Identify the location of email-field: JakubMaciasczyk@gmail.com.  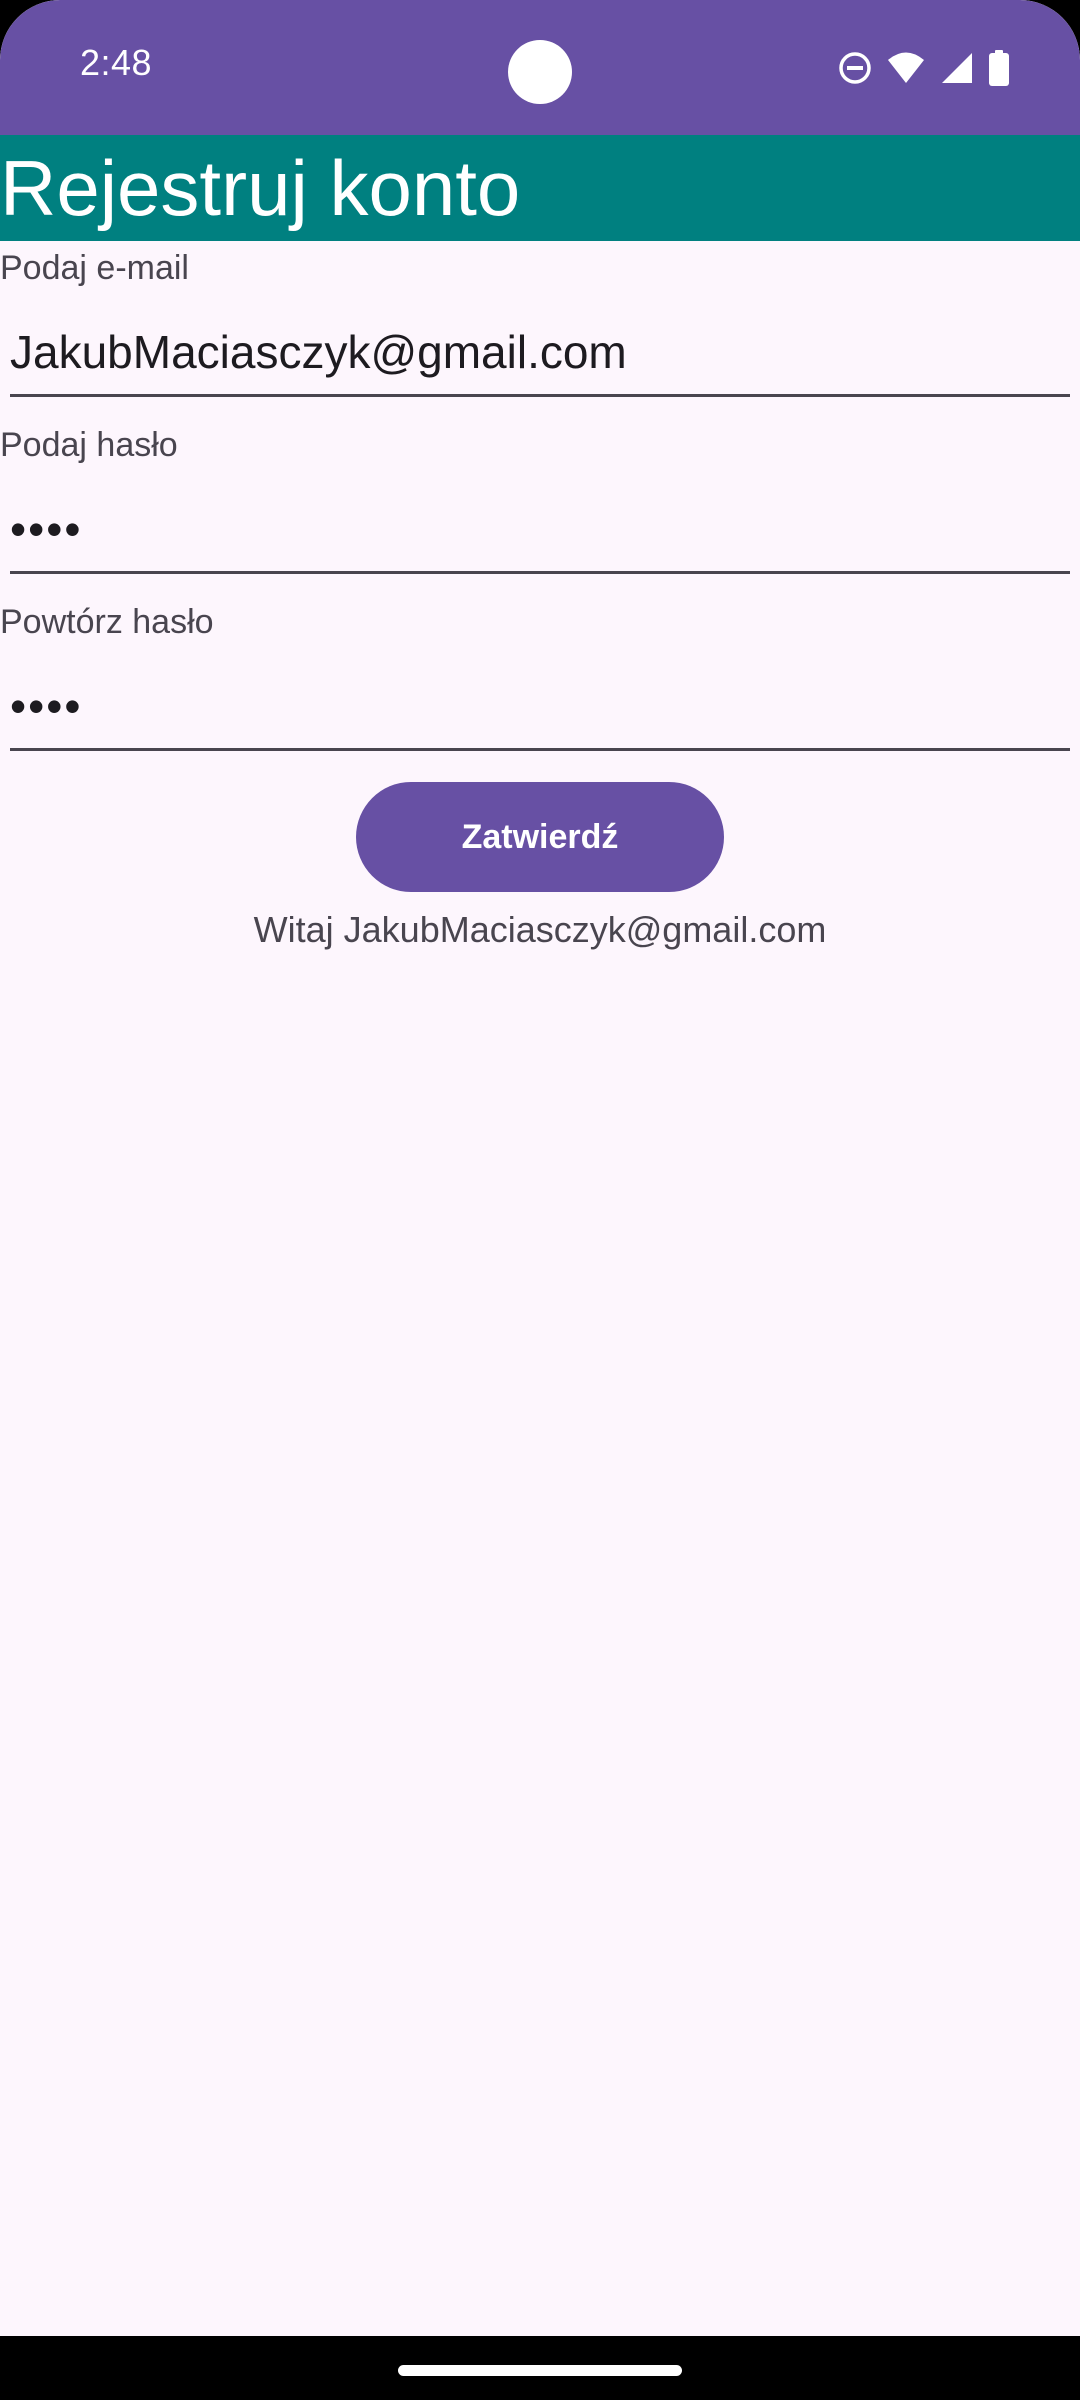
(540, 352).